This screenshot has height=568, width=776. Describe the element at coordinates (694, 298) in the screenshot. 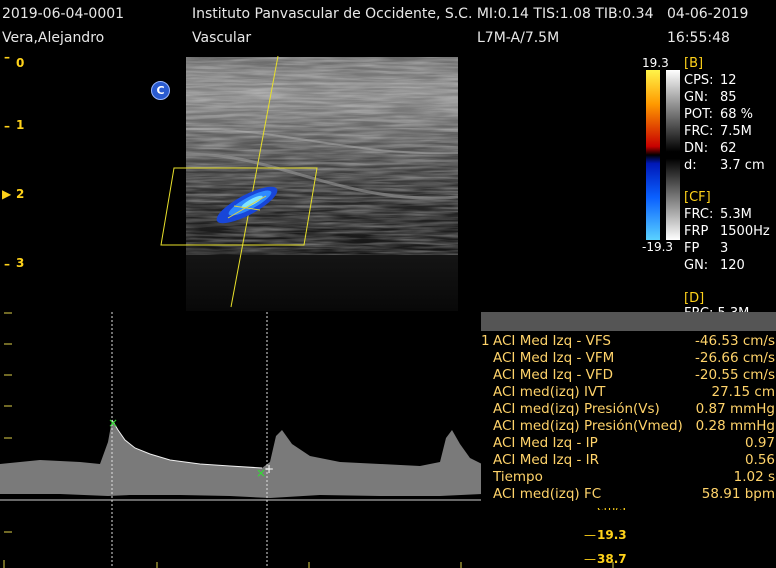

I see `d-section-title: [D]` at that location.